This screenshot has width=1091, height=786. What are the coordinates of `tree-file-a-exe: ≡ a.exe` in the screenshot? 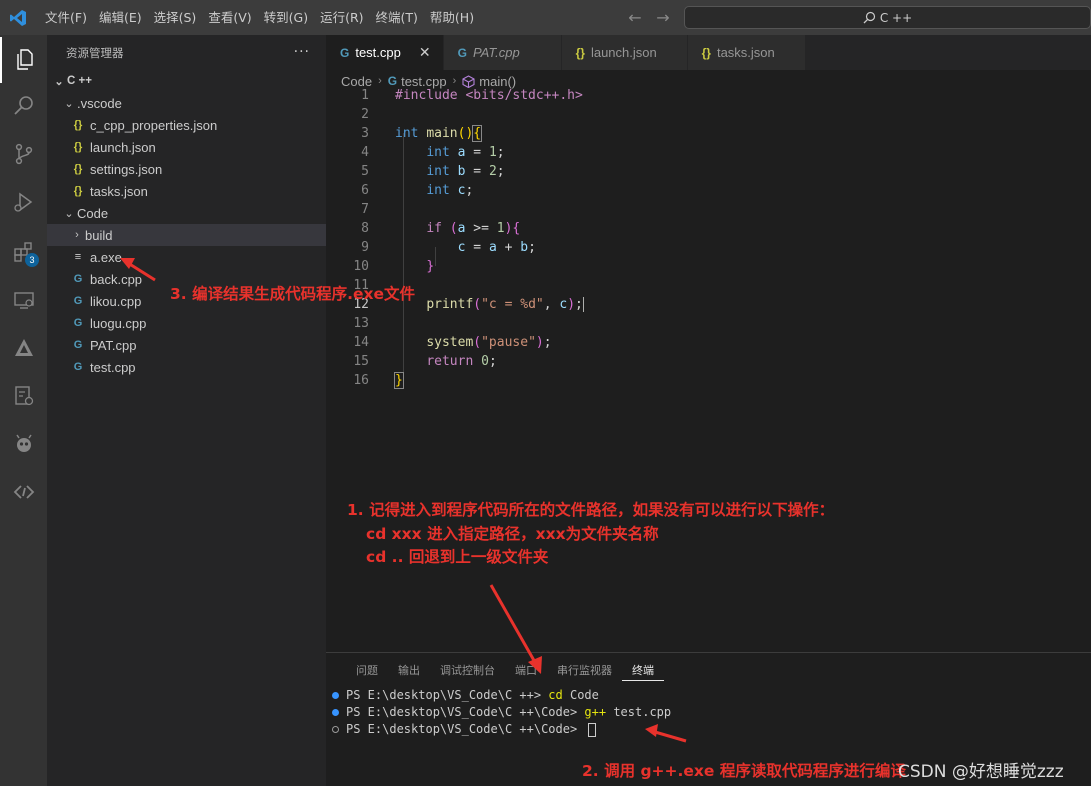 It's located at (186, 257).